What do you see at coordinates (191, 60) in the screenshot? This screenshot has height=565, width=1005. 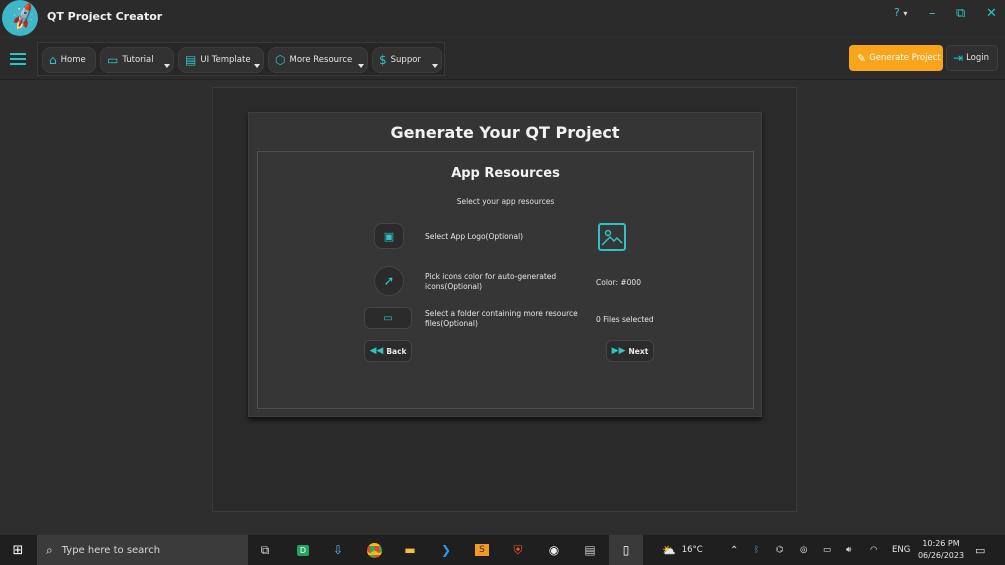 I see `template-icon: ▤` at bounding box center [191, 60].